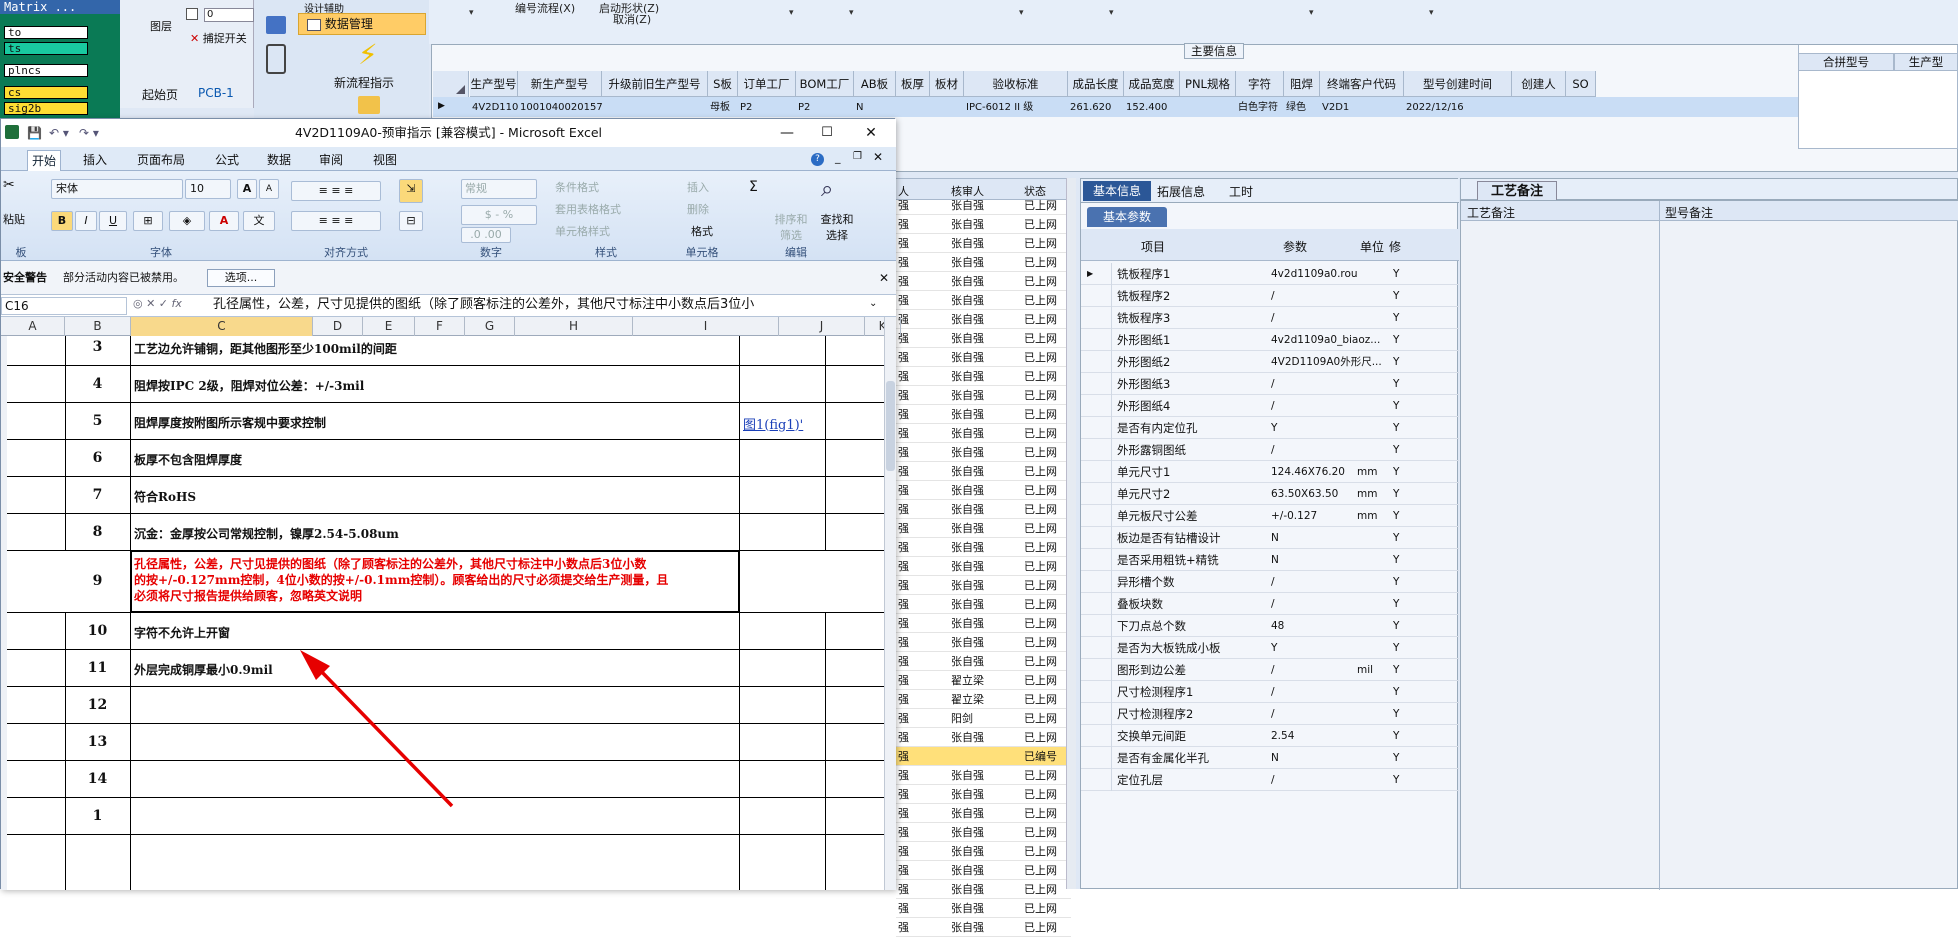 The height and width of the screenshot is (937, 1958). Describe the element at coordinates (1152, 108) in the screenshot. I see `info-cell: 152.400` at that location.